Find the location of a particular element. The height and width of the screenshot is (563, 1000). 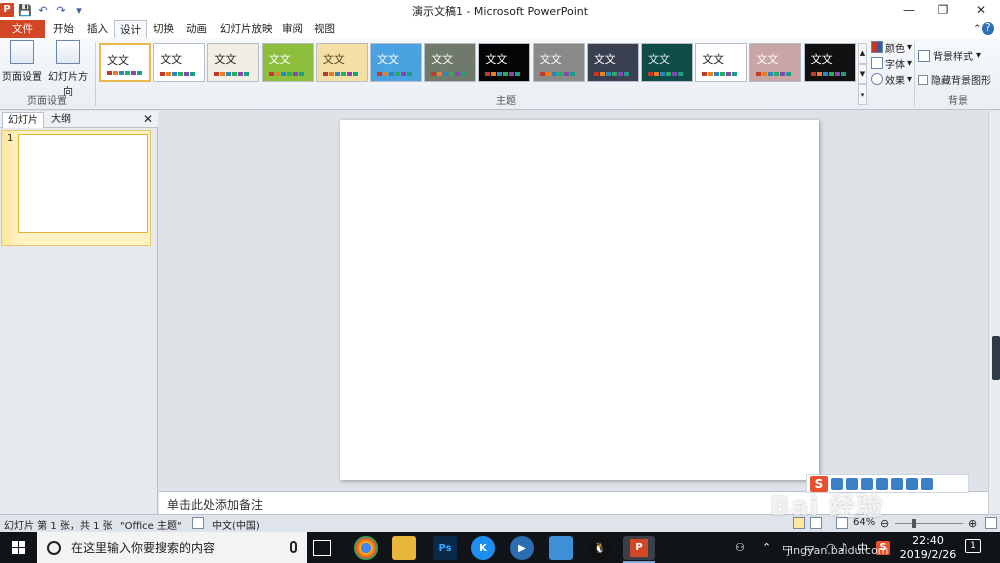

zoom-out-icon: ⊖ is located at coordinates (884, 523).